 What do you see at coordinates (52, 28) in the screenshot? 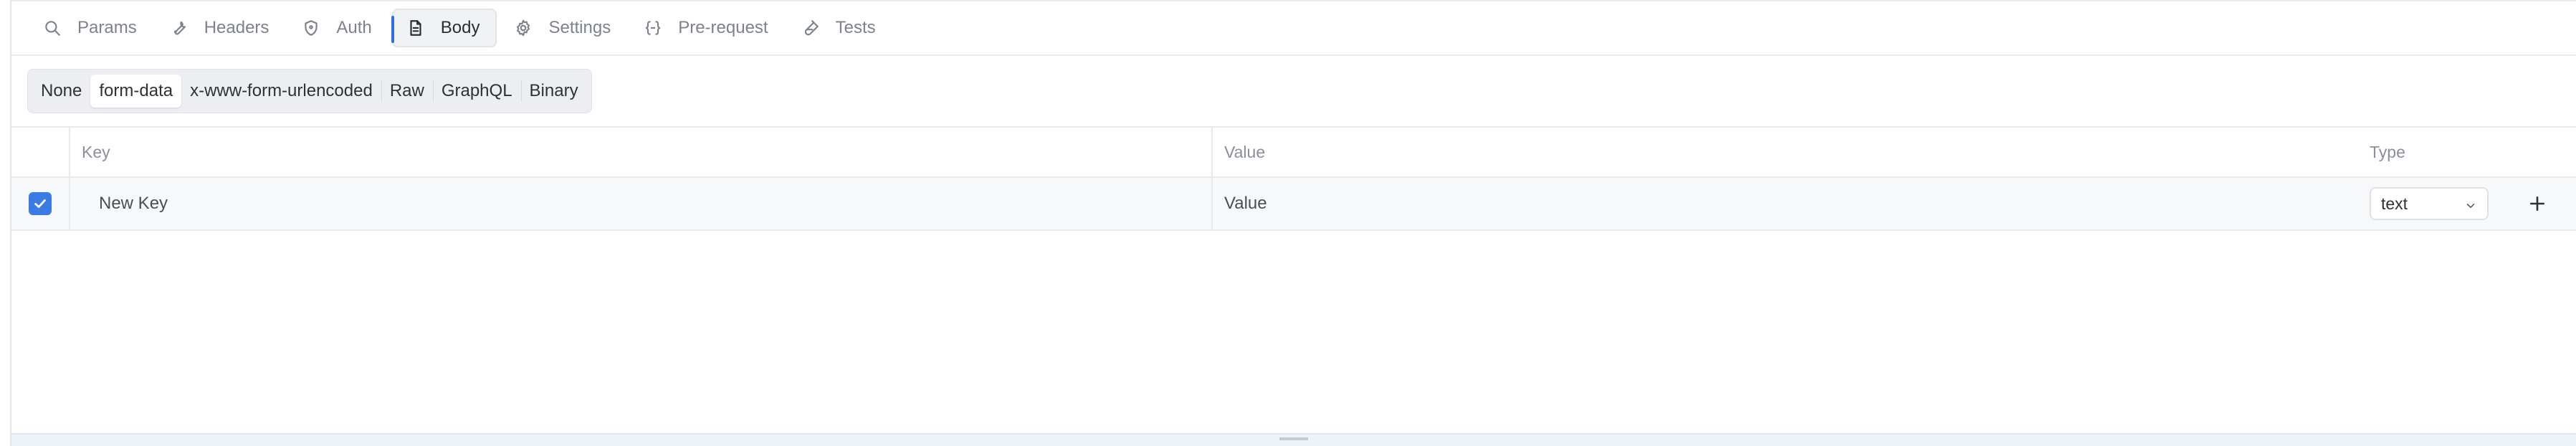
I see `search-icon` at bounding box center [52, 28].